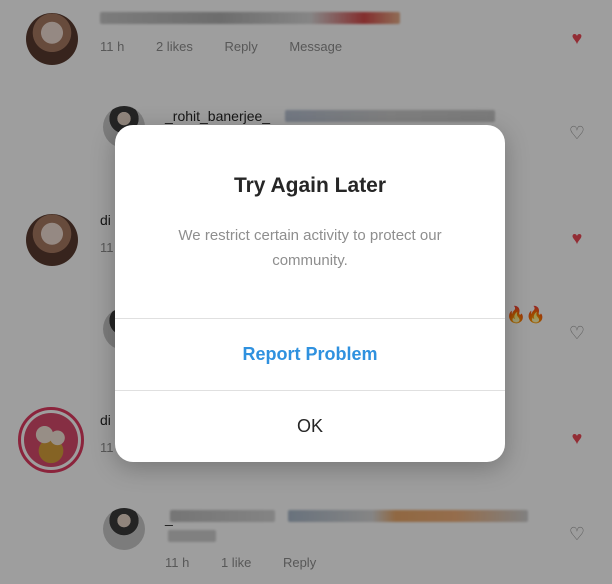 This screenshot has height=584, width=612. I want to click on ok-button: OK, so click(310, 426).